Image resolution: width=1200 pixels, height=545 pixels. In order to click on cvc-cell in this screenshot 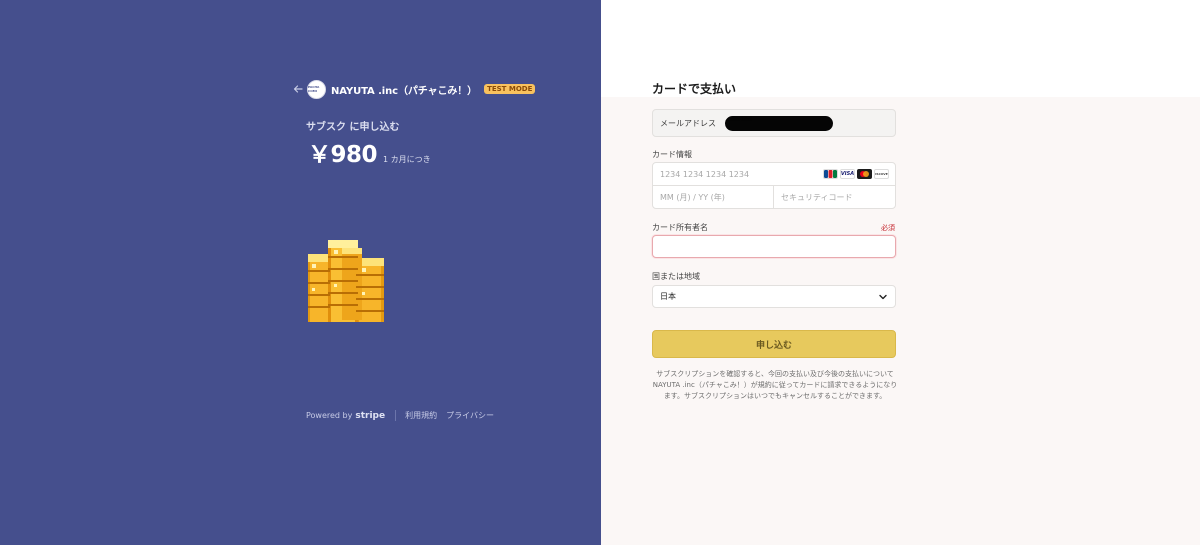, I will do `click(834, 197)`.